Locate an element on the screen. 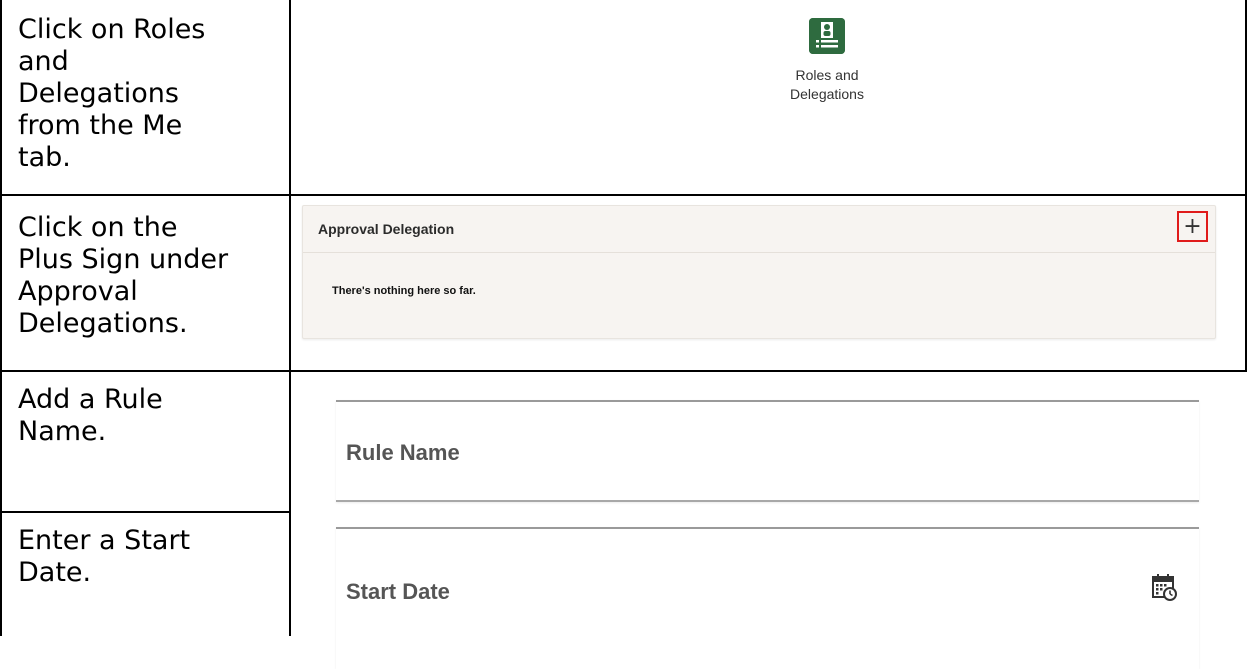 The width and height of the screenshot is (1247, 669). add-delegation-button: + is located at coordinates (1192, 226).